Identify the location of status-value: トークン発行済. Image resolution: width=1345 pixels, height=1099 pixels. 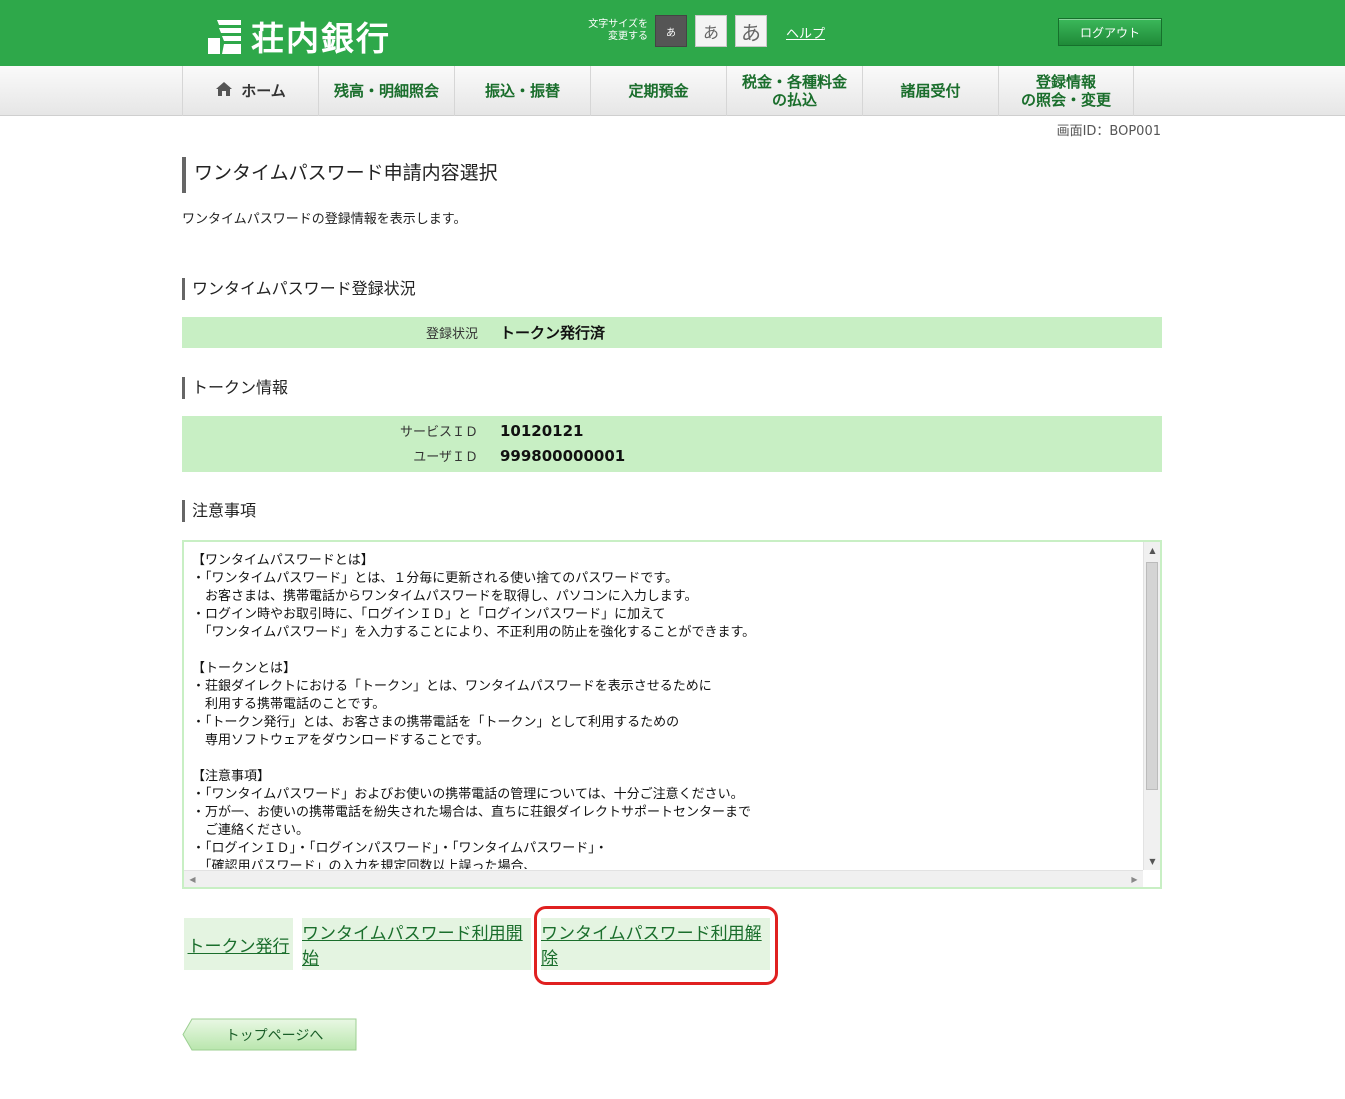
(553, 333).